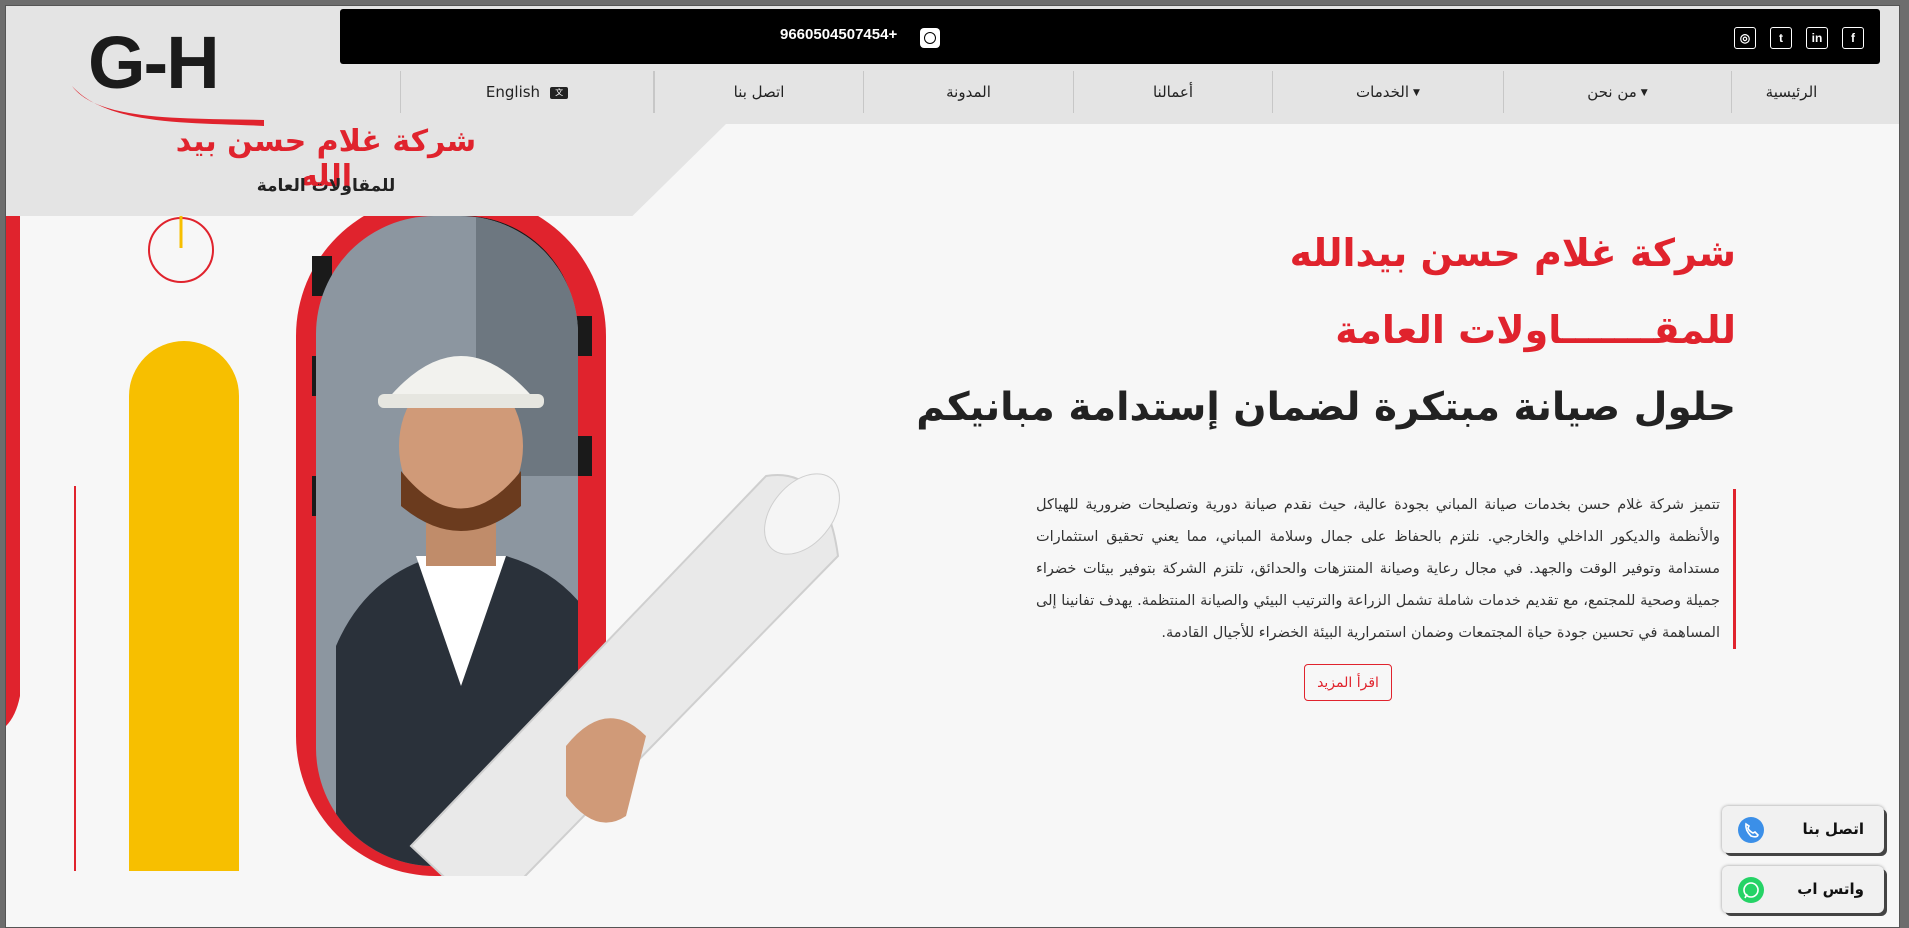 The height and width of the screenshot is (928, 1909). What do you see at coordinates (1612, 92) in the screenshot?
I see `nav-about-label: من نحن` at bounding box center [1612, 92].